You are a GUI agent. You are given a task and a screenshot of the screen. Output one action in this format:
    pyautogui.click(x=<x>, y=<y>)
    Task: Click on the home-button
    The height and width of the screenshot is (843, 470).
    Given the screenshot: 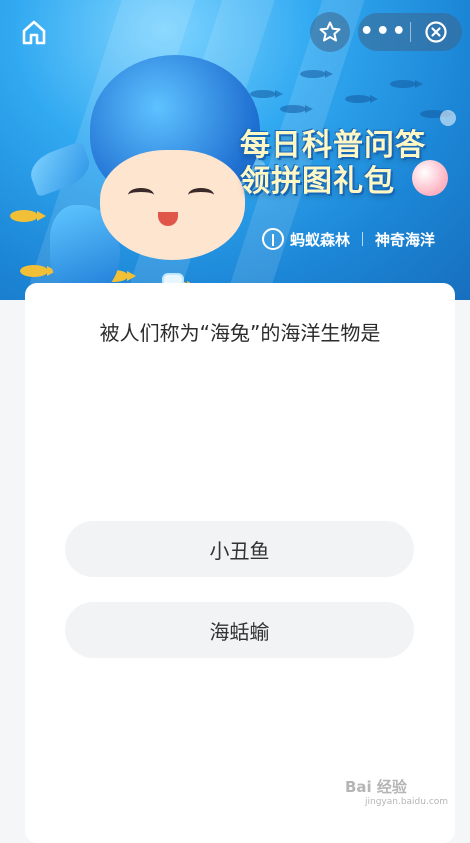 What is the action you would take?
    pyautogui.click(x=34, y=32)
    